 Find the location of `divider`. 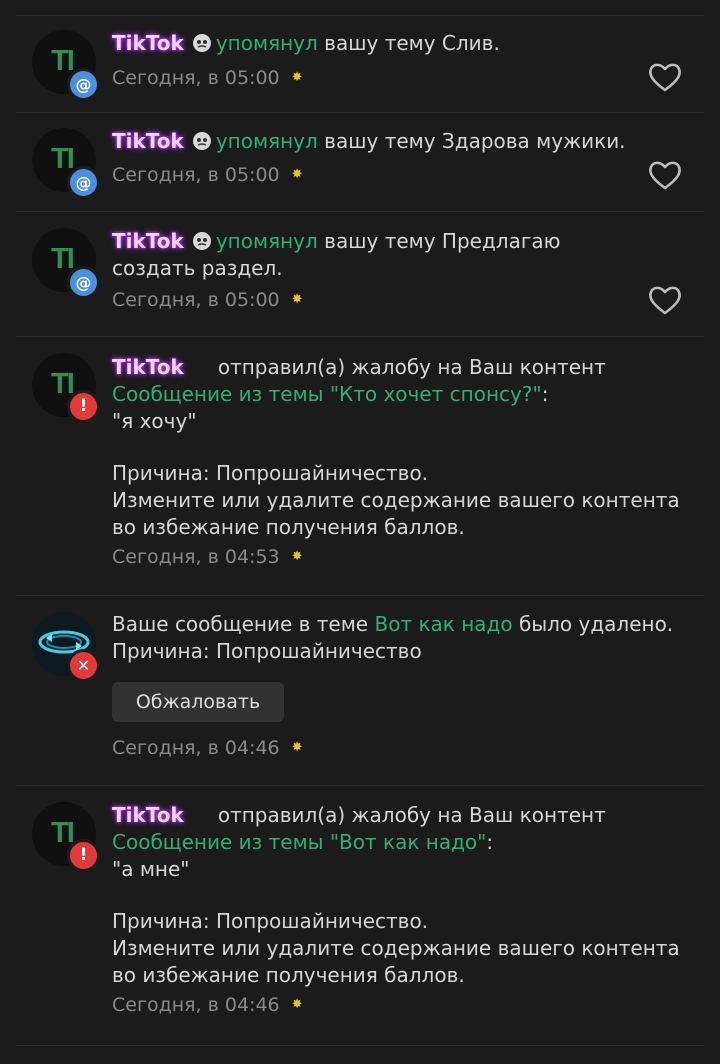

divider is located at coordinates (360, 1045).